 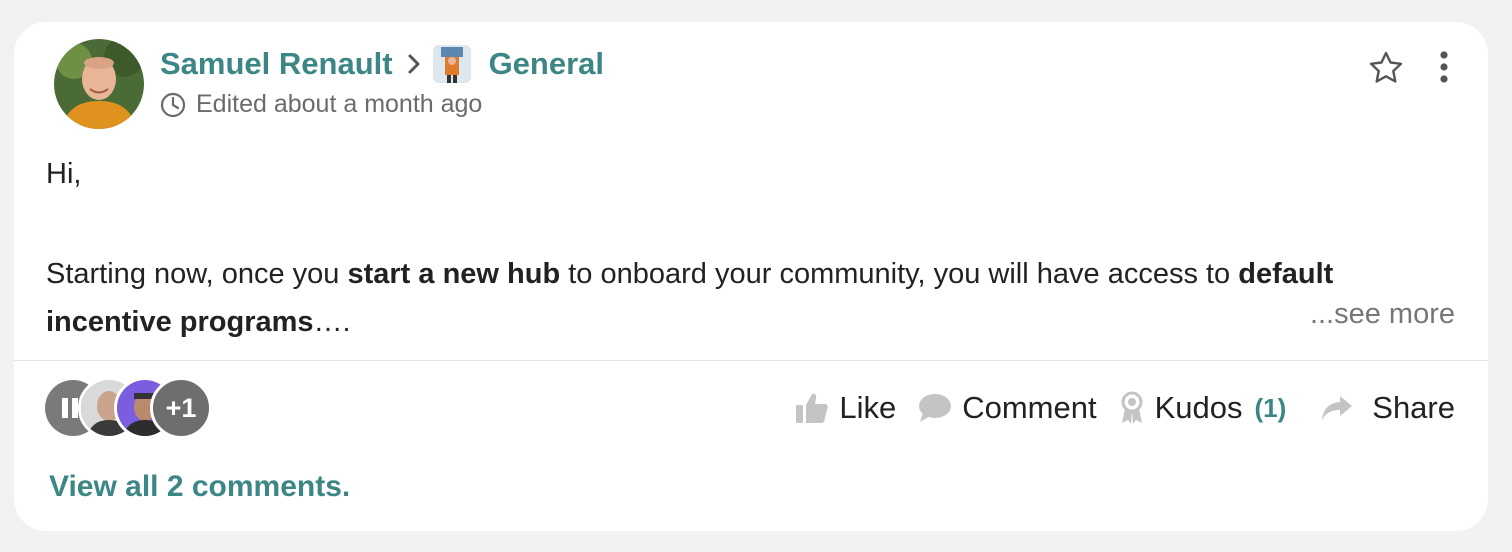 What do you see at coordinates (1114, 408) in the screenshot?
I see `post-actions: Like Comment Kudos (1) Share` at bounding box center [1114, 408].